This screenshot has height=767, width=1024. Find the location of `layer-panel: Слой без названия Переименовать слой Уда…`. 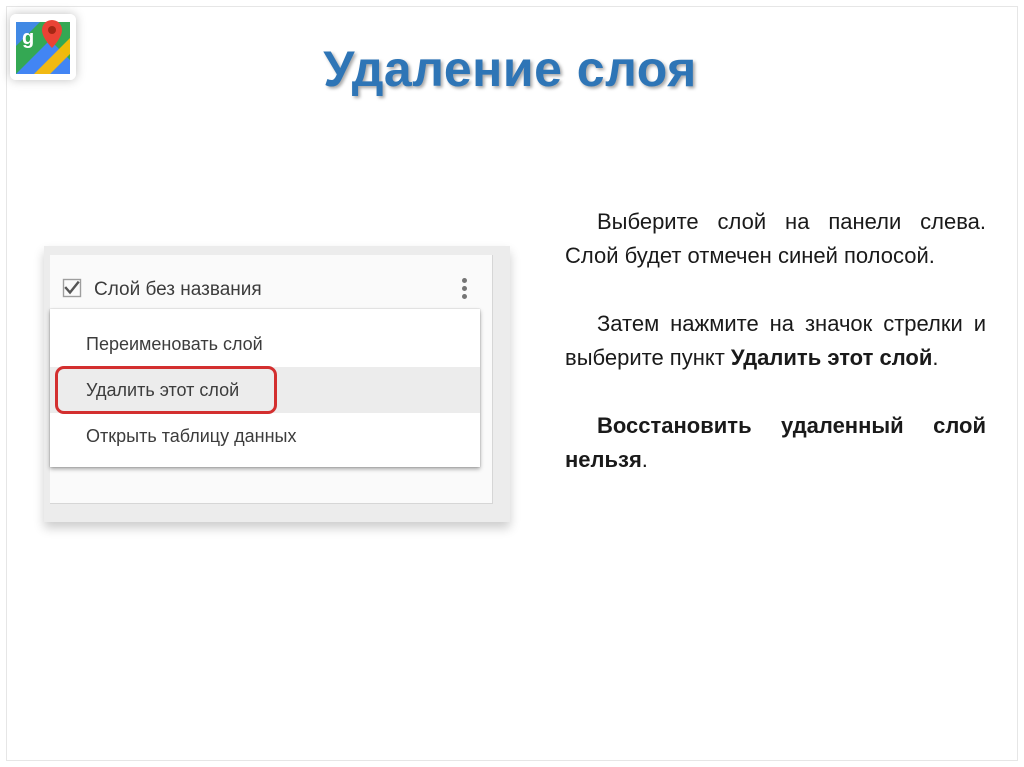

layer-panel: Слой без названия Переименовать слой Уда… is located at coordinates (271, 379).